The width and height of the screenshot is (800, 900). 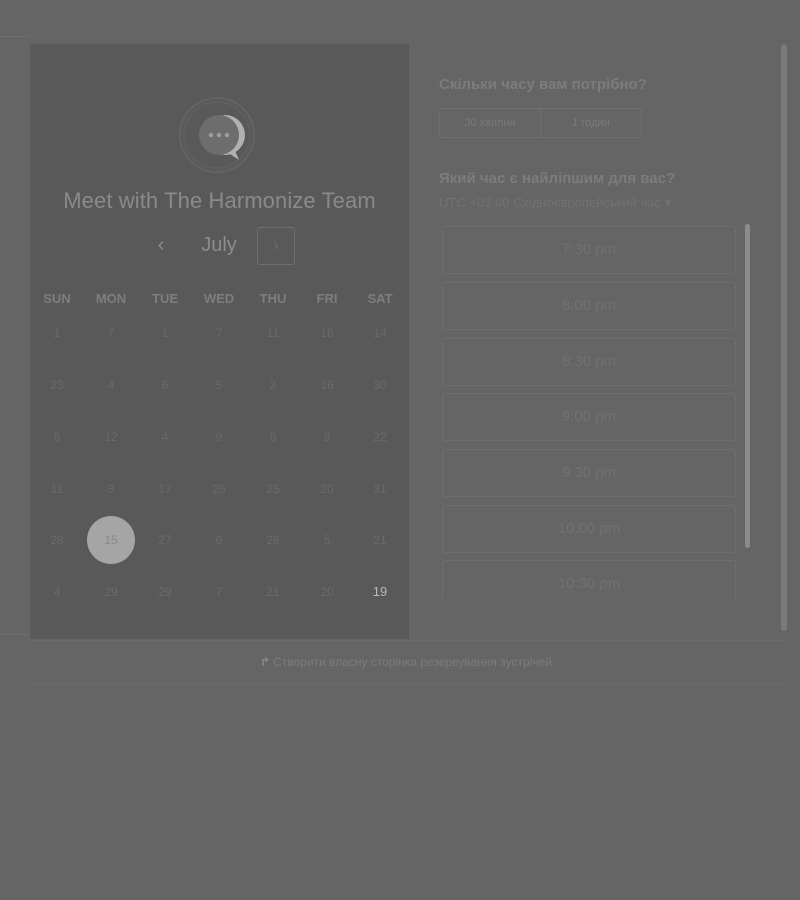 I want to click on calendar-day: 22, so click(x=380, y=437).